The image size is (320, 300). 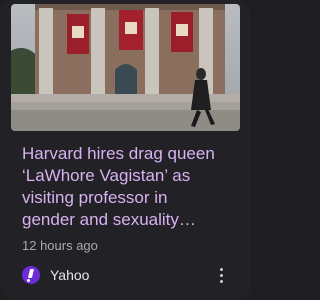 I want to click on article-timestamp: 12 hours ago, so click(x=60, y=245).